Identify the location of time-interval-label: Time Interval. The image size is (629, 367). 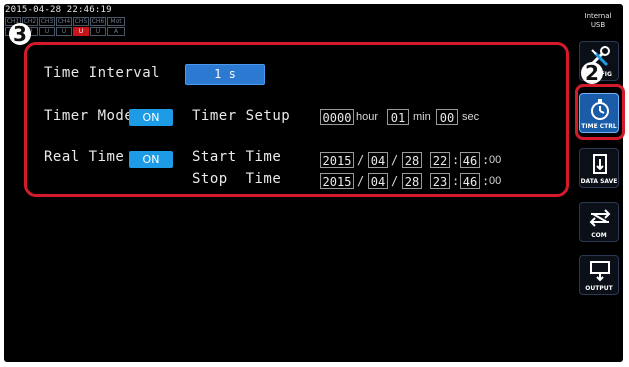
(102, 73).